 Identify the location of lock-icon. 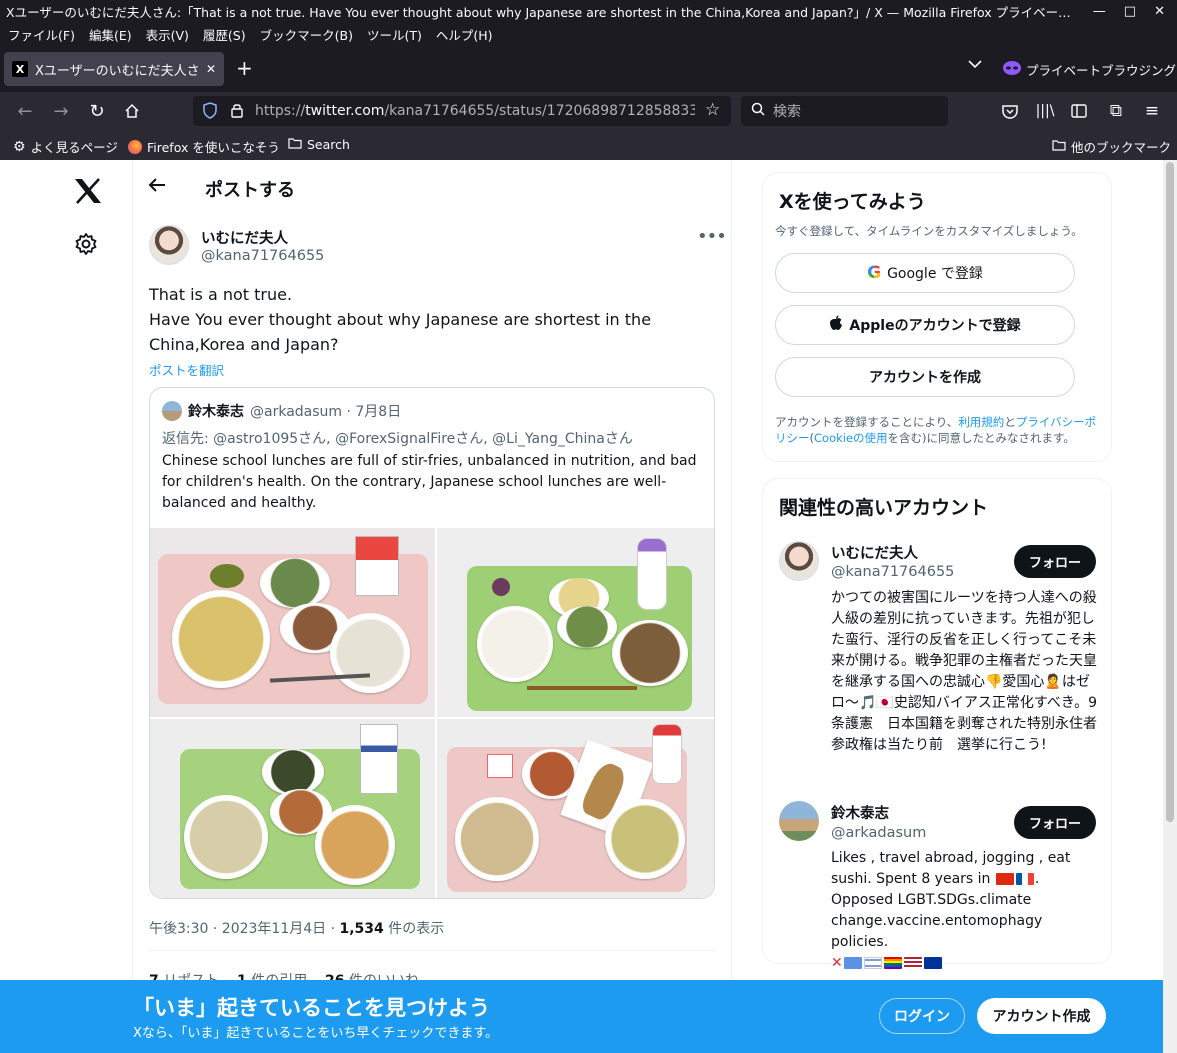
(237, 112).